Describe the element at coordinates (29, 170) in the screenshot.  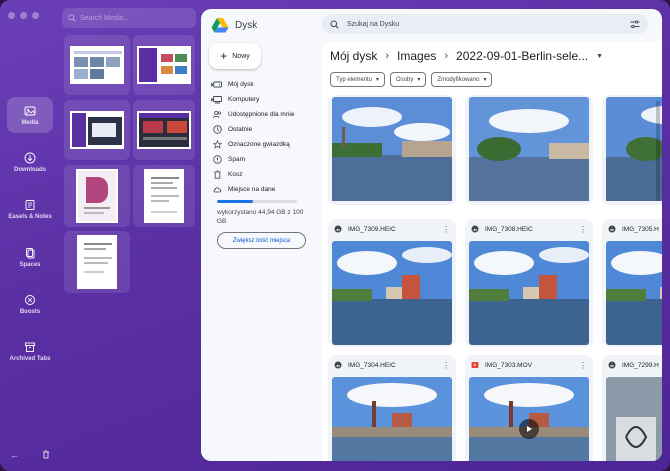
I see `rail-item-label: Downloads` at that location.